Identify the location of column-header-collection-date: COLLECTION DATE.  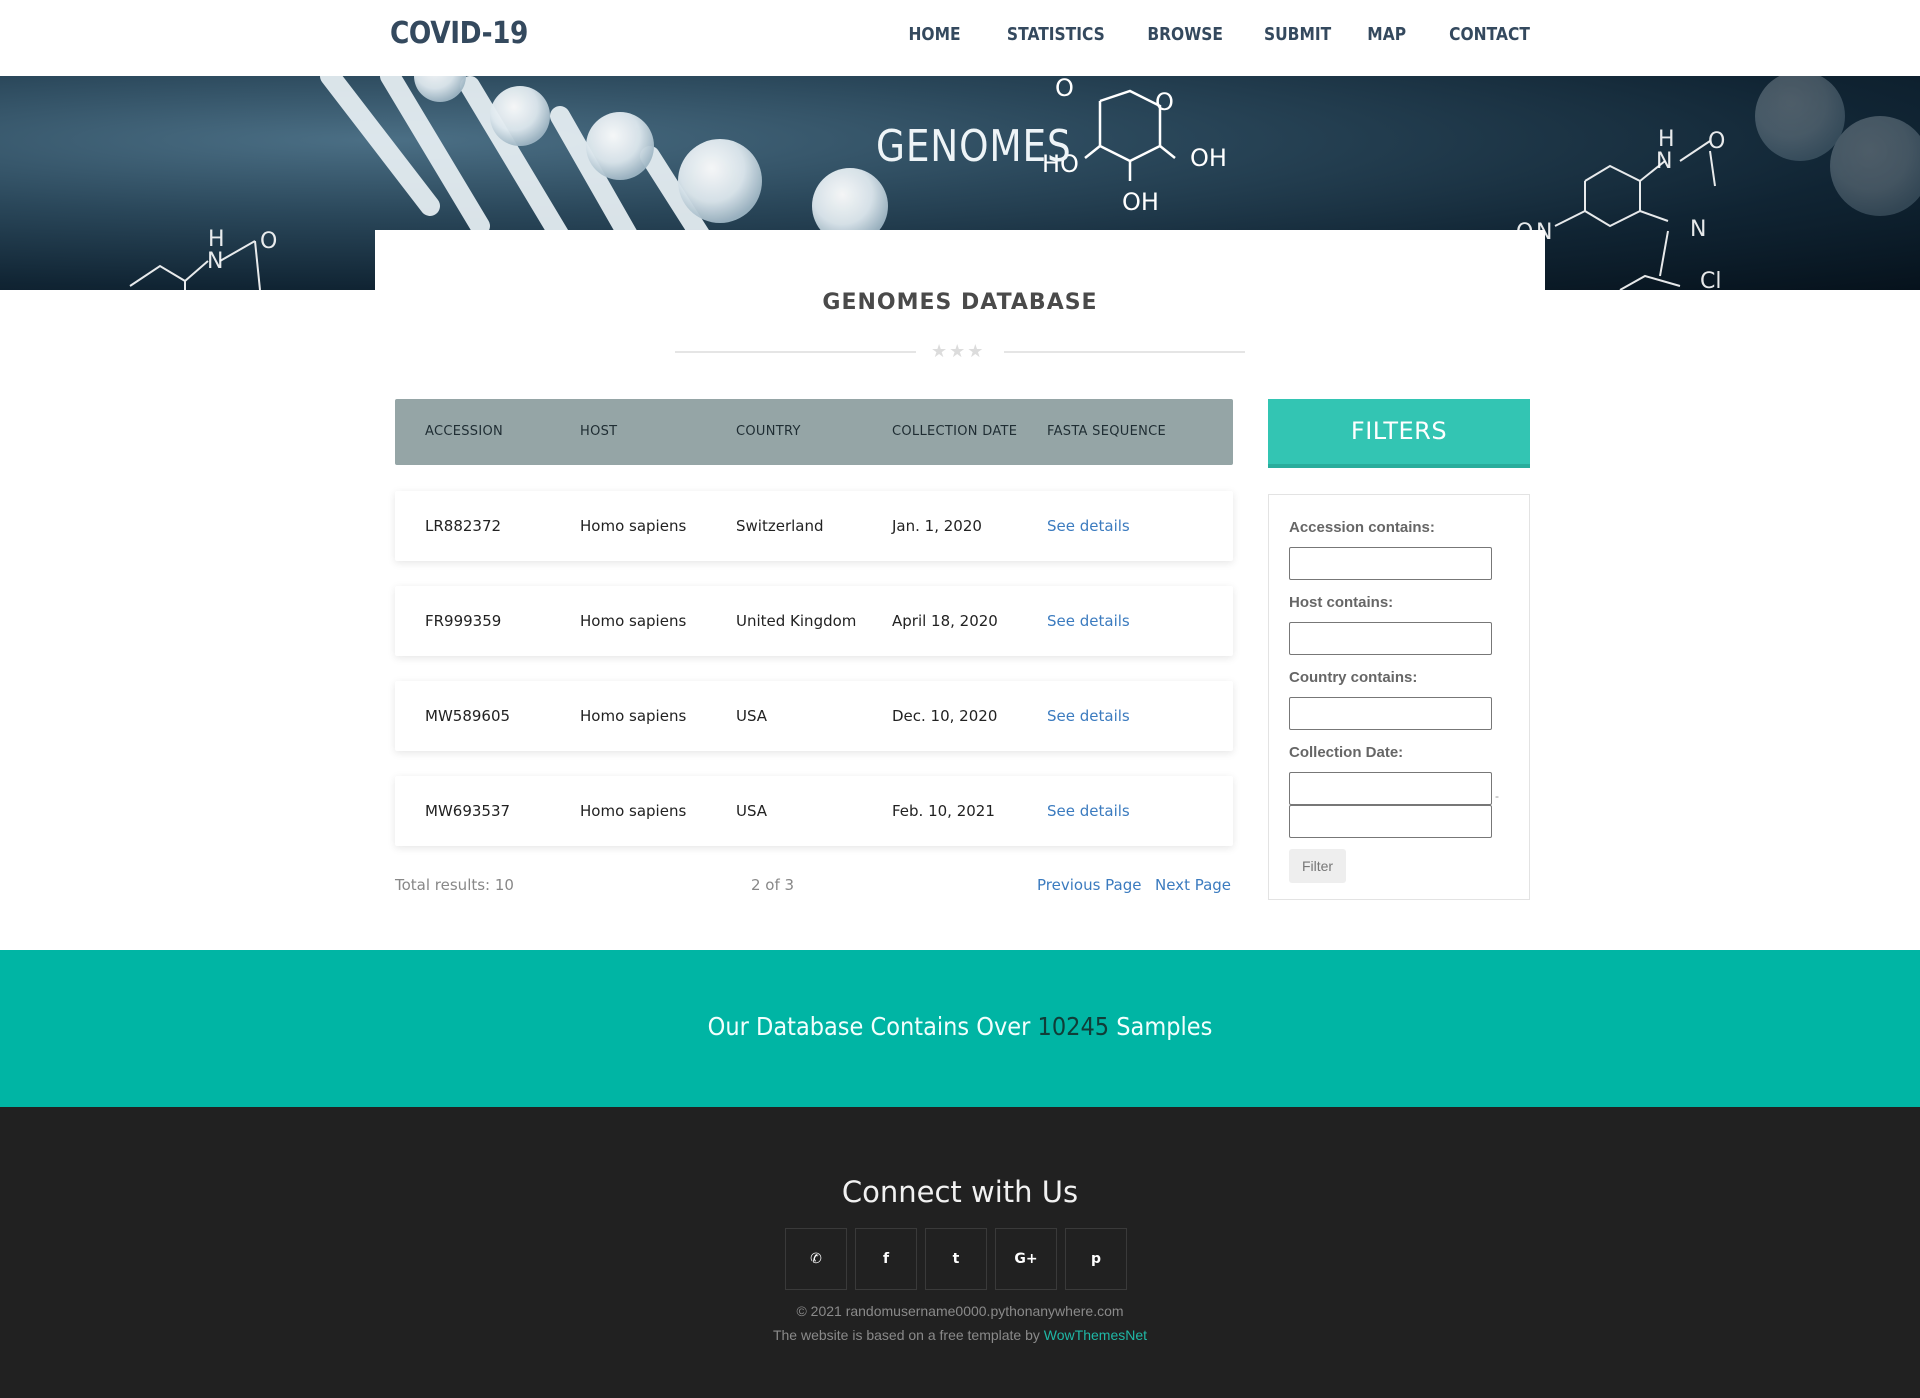
(955, 431).